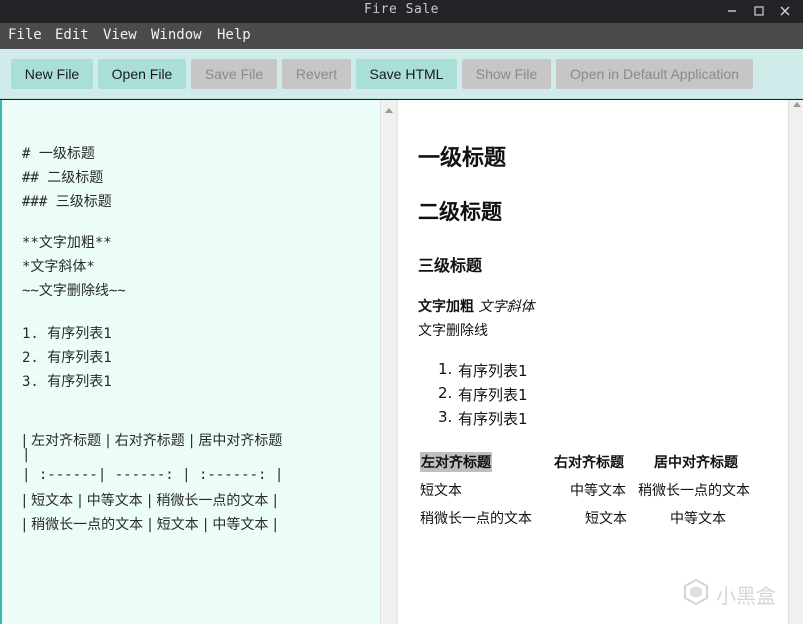 The height and width of the screenshot is (624, 803). I want to click on open-in-default-application-button: Open in Default Application, so click(654, 74).